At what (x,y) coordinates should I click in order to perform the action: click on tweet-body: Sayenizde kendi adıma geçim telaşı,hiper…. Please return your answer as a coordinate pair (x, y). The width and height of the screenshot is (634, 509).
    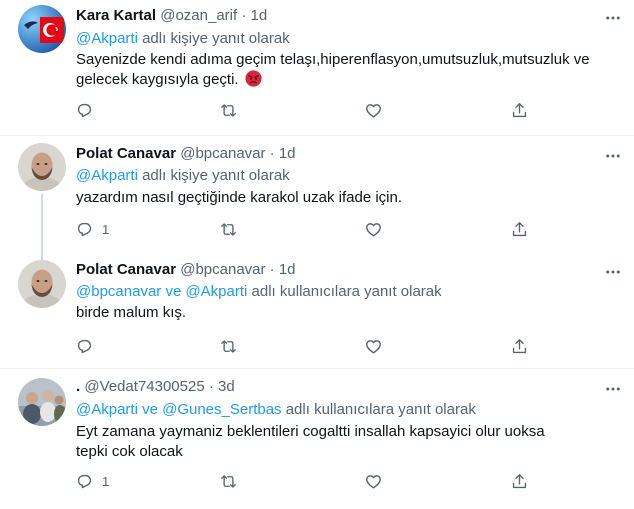
    Looking at the image, I should click on (333, 69).